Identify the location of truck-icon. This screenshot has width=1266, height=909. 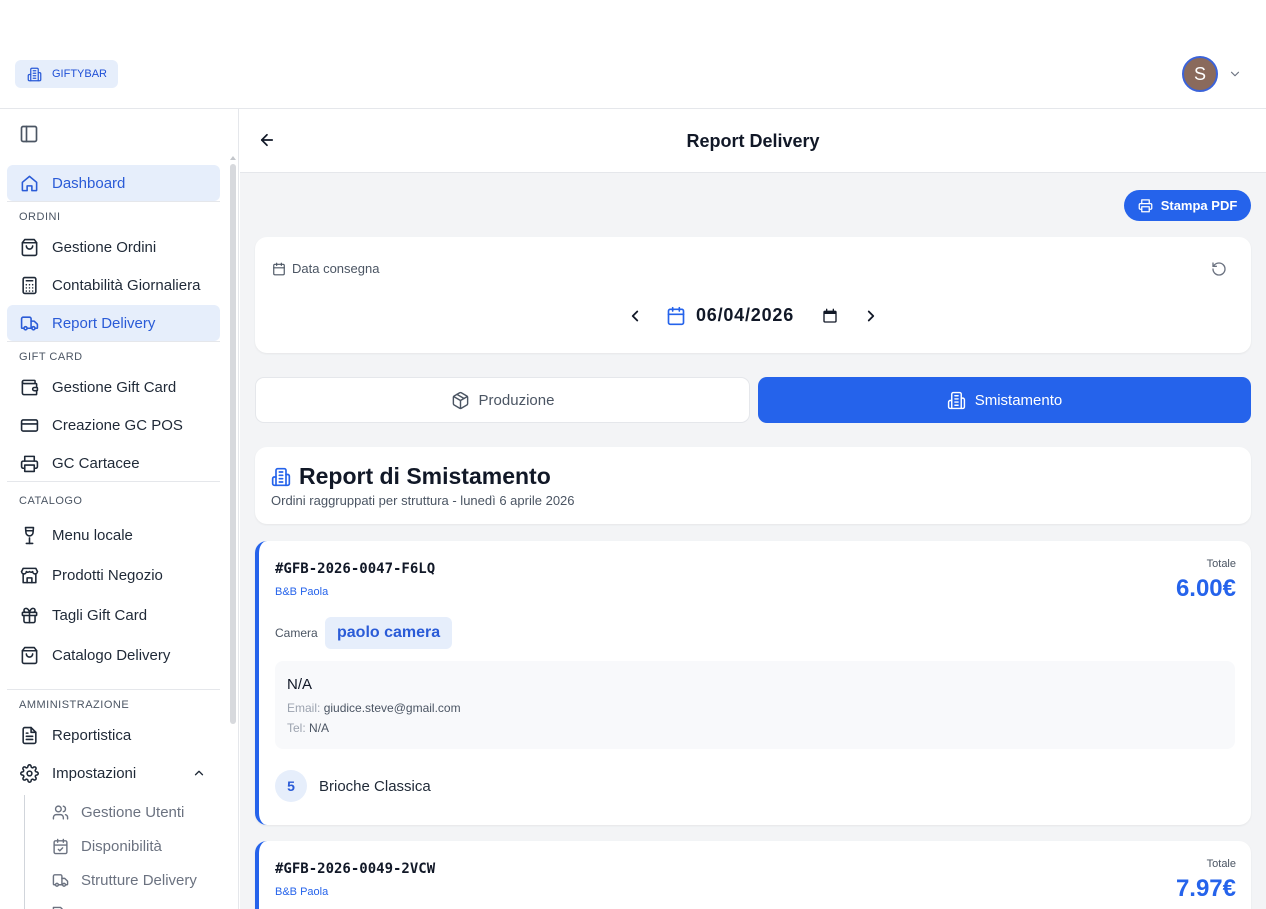
(29, 323).